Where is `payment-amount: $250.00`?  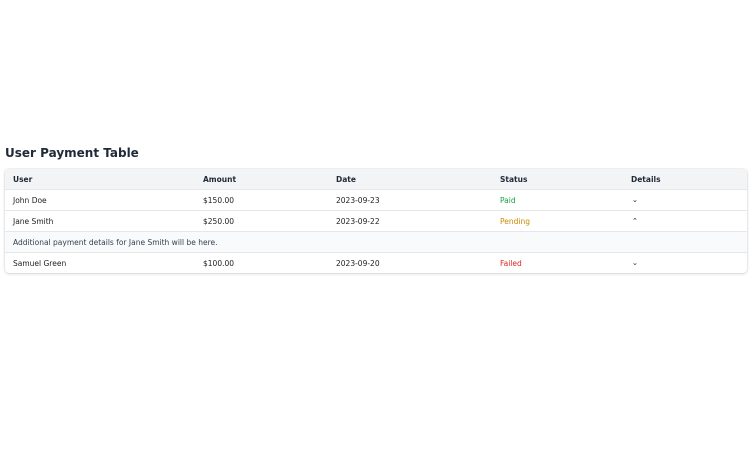
payment-amount: $250.00 is located at coordinates (219, 221).